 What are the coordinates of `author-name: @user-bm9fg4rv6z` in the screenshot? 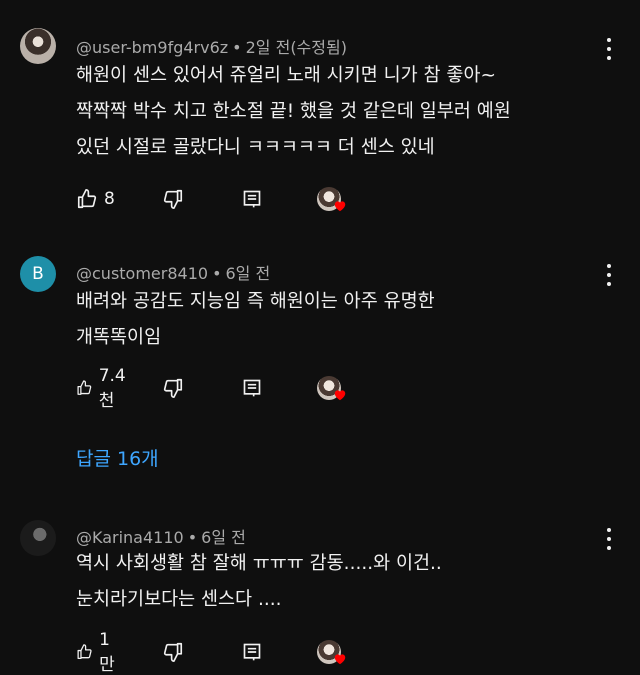 It's located at (152, 47).